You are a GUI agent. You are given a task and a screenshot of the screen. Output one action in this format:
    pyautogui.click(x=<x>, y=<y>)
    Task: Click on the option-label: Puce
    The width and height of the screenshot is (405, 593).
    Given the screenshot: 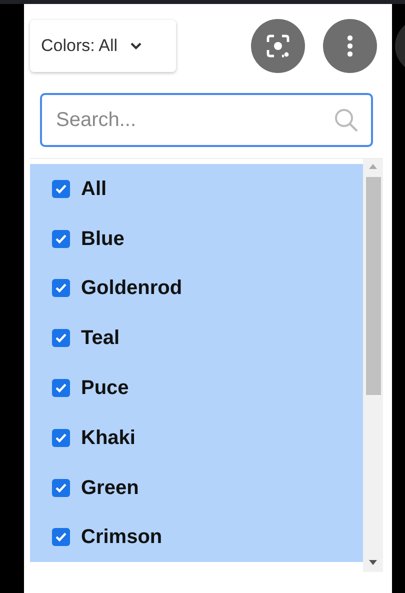 What is the action you would take?
    pyautogui.click(x=105, y=389)
    